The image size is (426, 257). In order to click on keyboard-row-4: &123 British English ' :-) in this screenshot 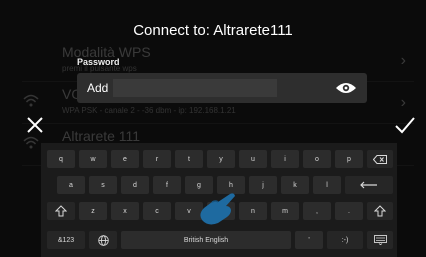, I will do `click(219, 240)`.